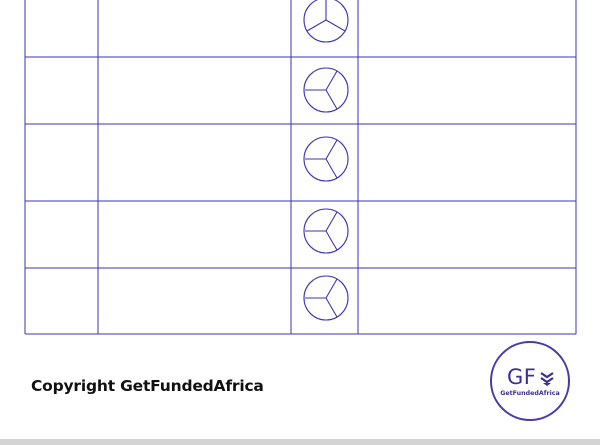 The image size is (600, 445). What do you see at coordinates (147, 386) in the screenshot?
I see `copyright-text: Copyright GetFundedAfrica` at bounding box center [147, 386].